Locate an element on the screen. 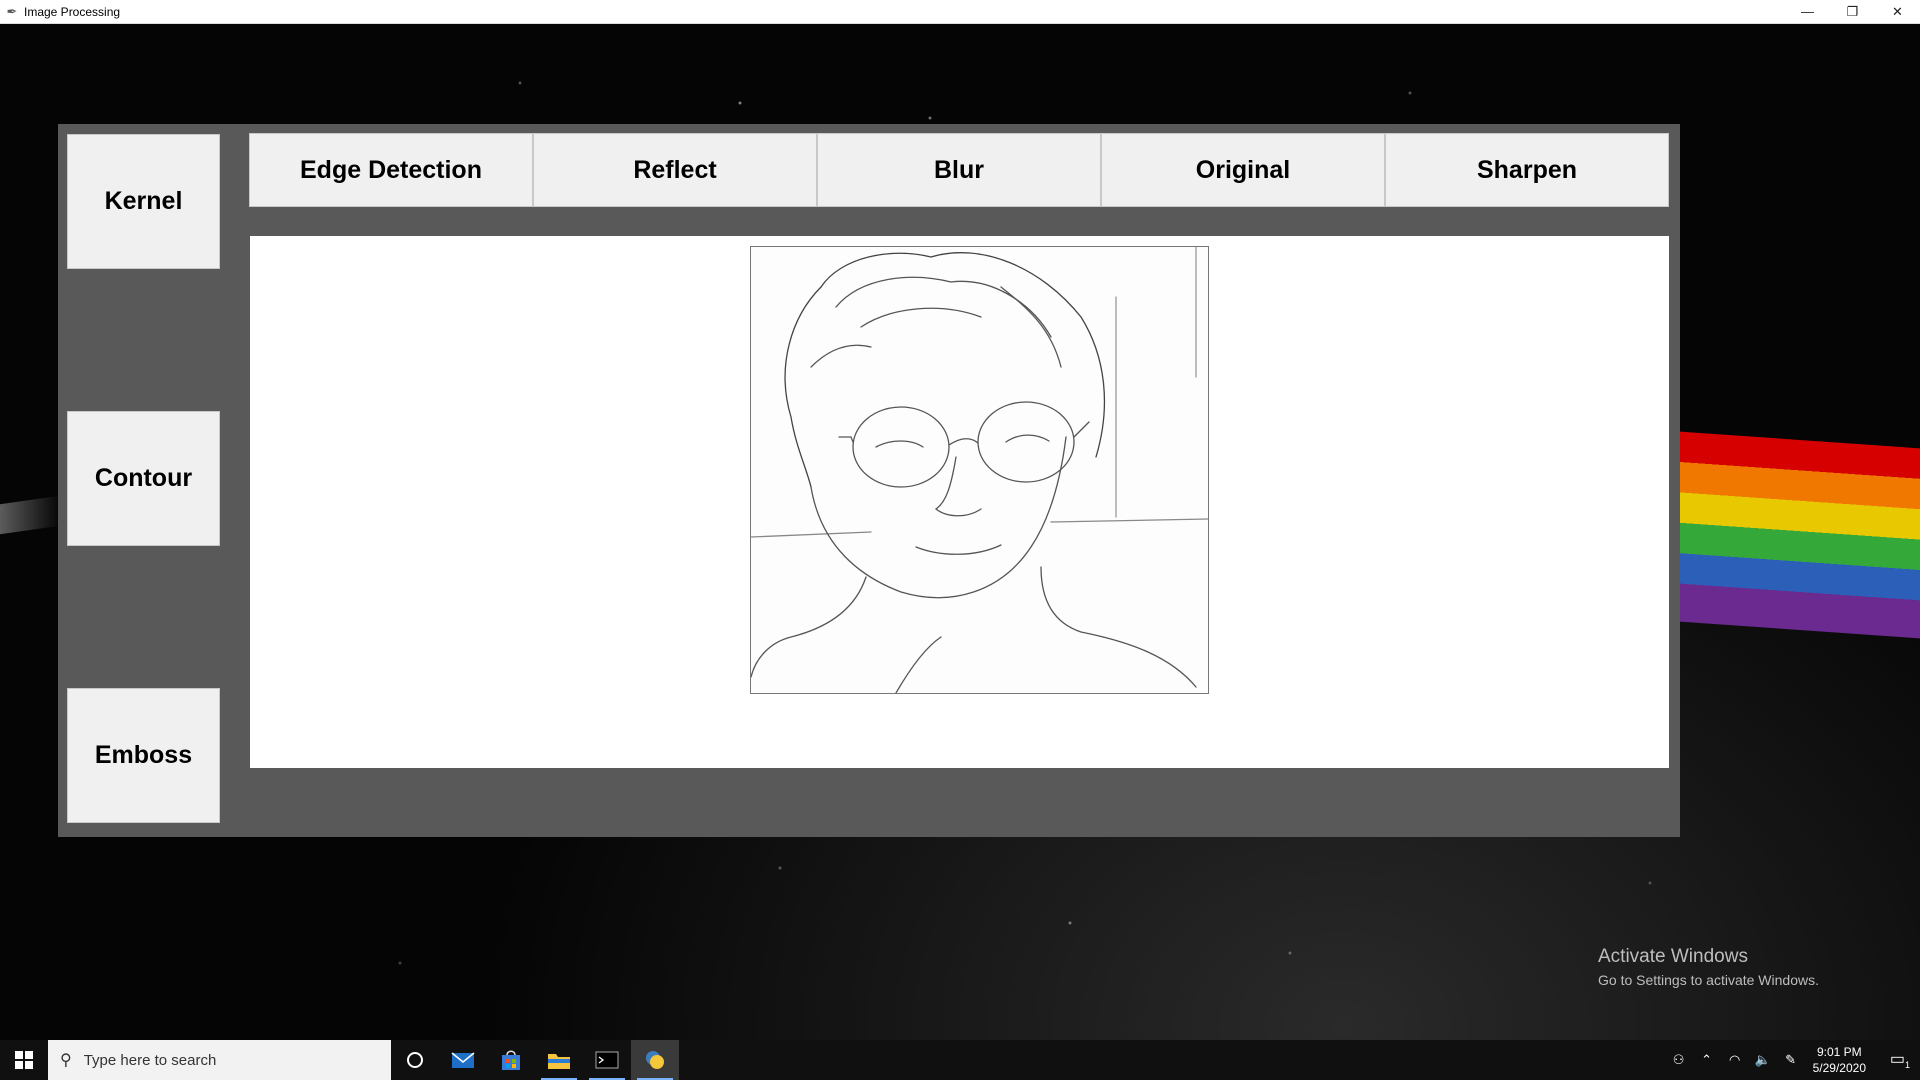 This screenshot has width=1920, height=1080. processed-image is located at coordinates (979, 470).